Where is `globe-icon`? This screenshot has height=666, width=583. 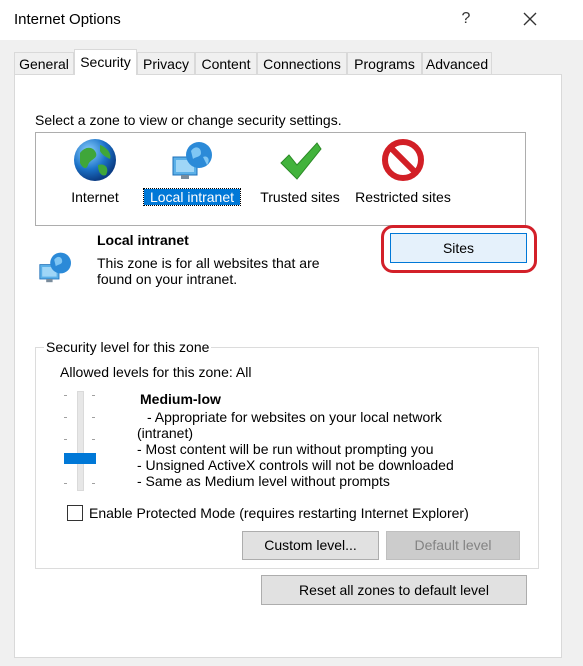 globe-icon is located at coordinates (95, 160).